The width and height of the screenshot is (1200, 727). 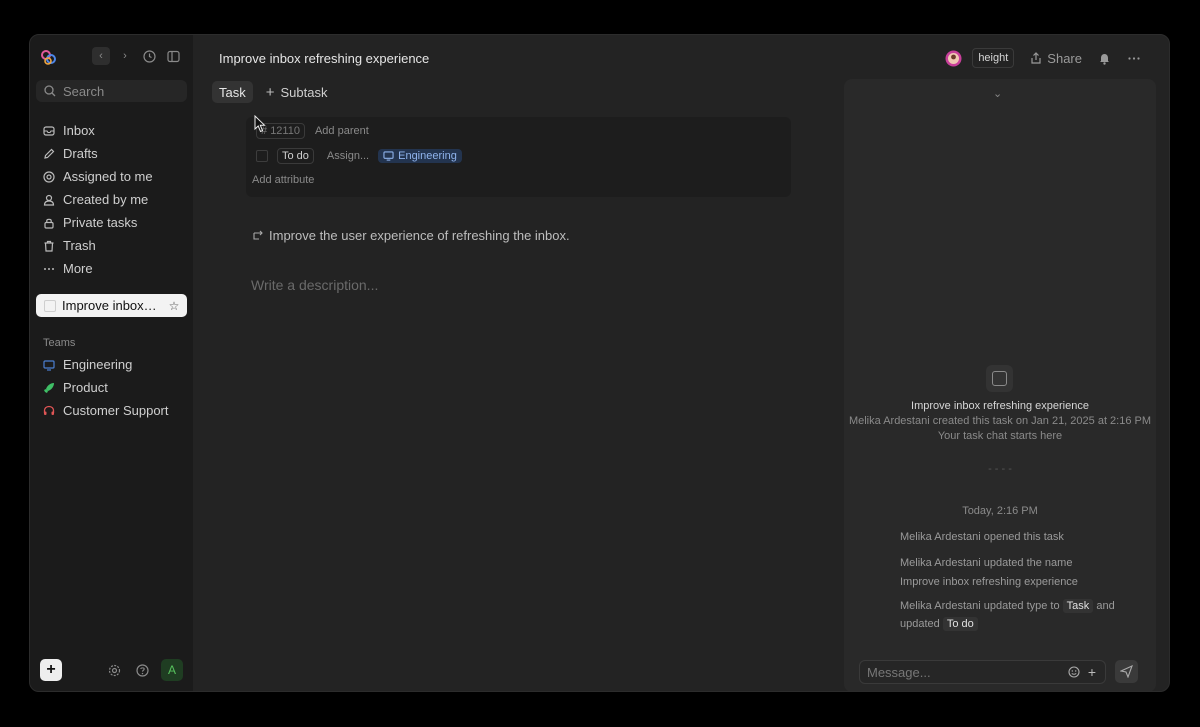 I want to click on status-checkbox, so click(x=262, y=156).